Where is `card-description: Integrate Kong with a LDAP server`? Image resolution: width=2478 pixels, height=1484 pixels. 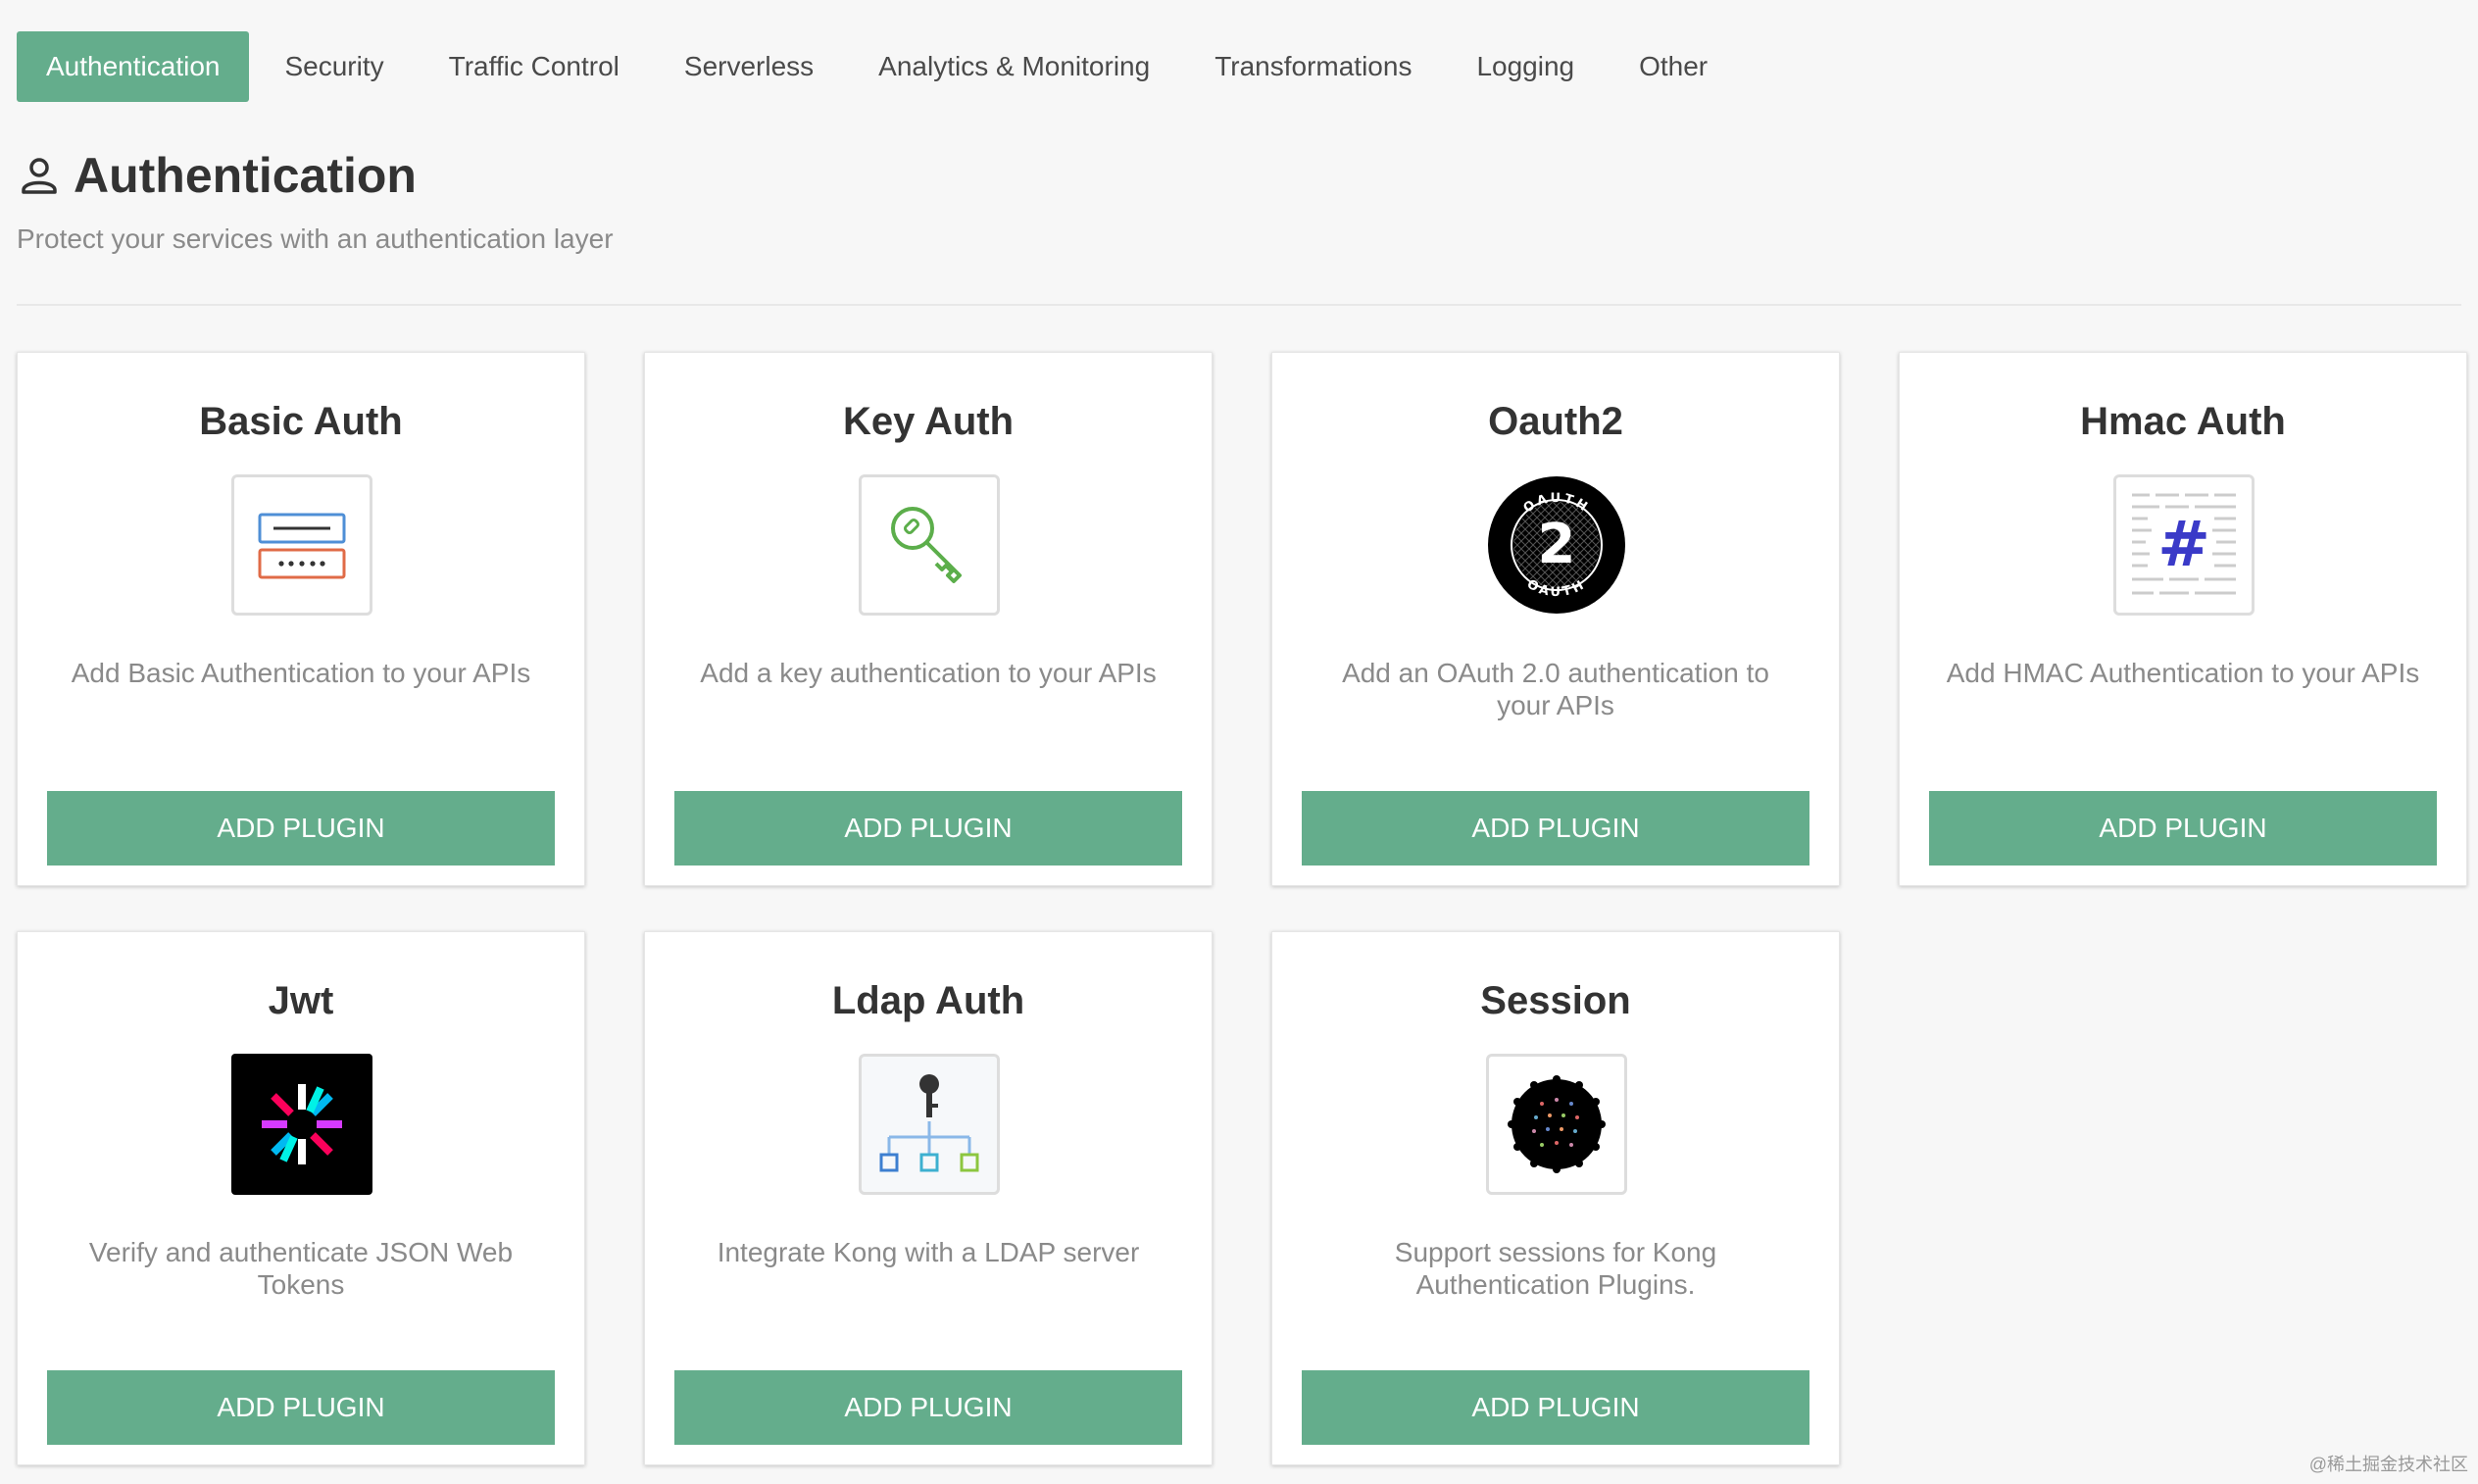
card-description: Integrate Kong with a LDAP server is located at coordinates (928, 1252).